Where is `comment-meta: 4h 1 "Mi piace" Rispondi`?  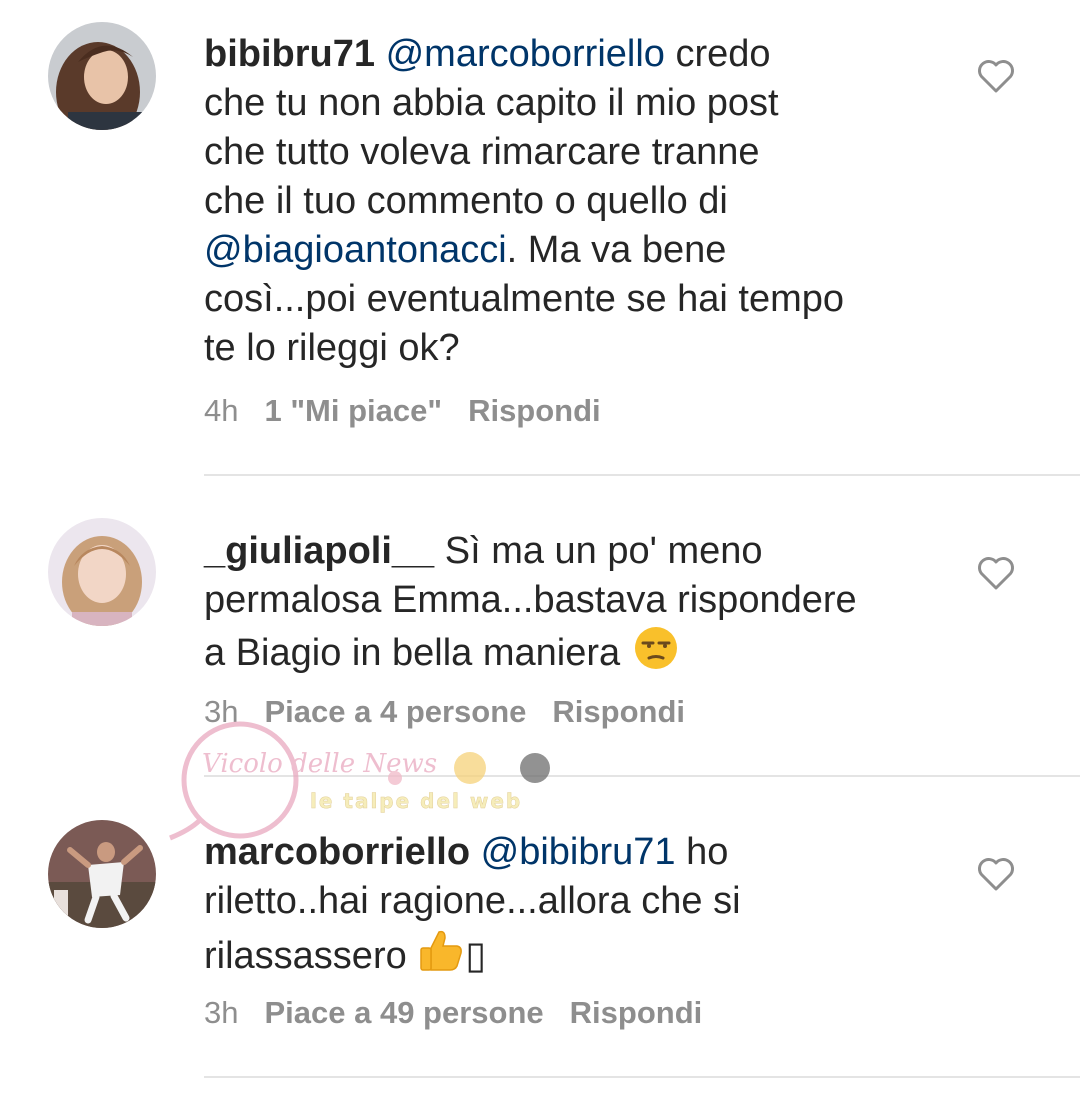 comment-meta: 4h 1 "Mi piace" Rispondi is located at coordinates (415, 411).